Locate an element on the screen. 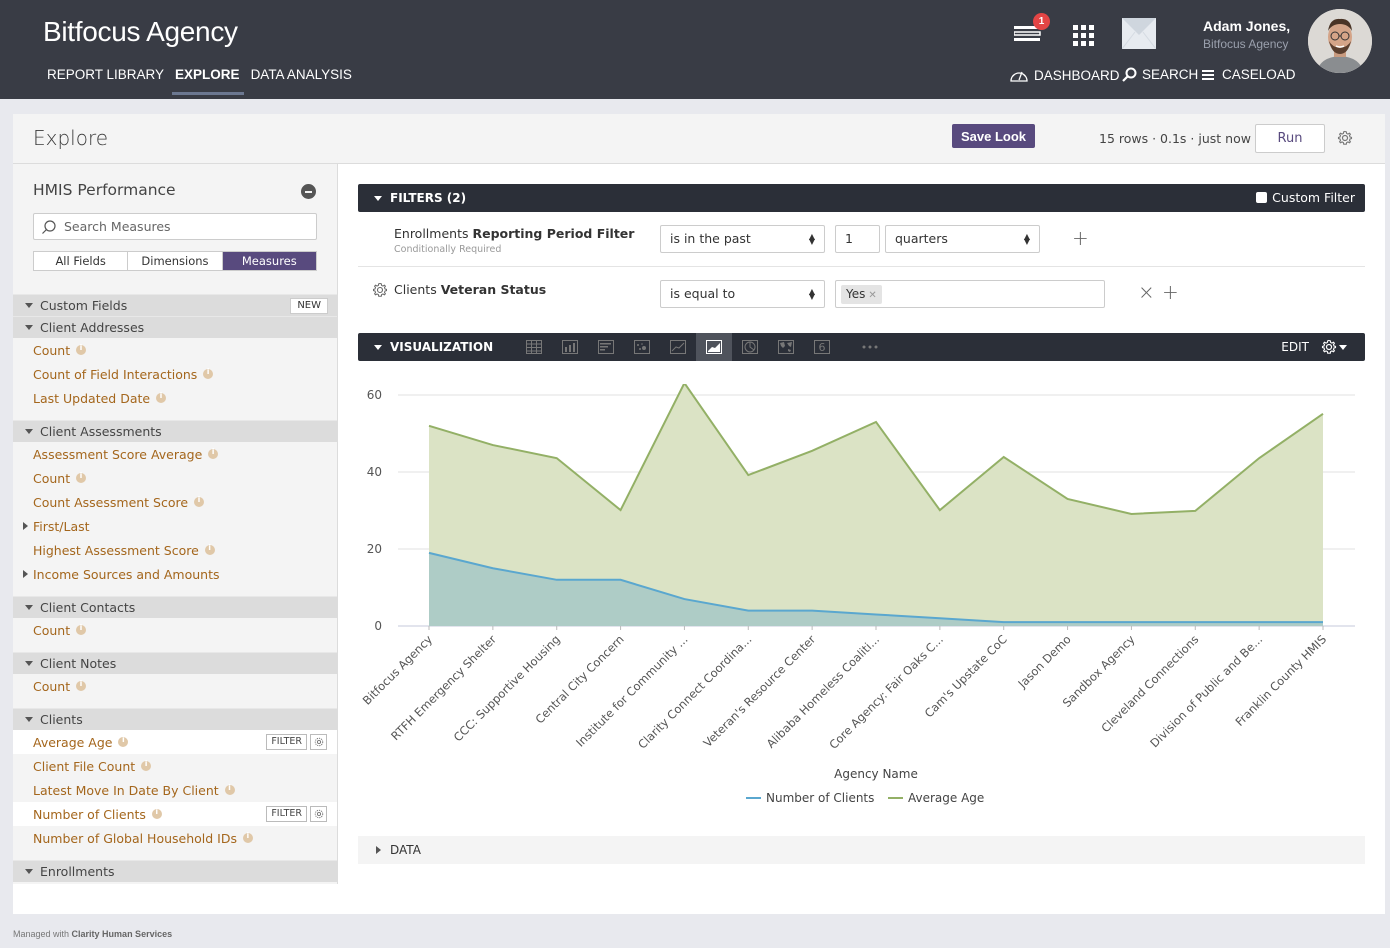 The width and height of the screenshot is (1390, 948). remove-filter-button: × is located at coordinates (1146, 292).